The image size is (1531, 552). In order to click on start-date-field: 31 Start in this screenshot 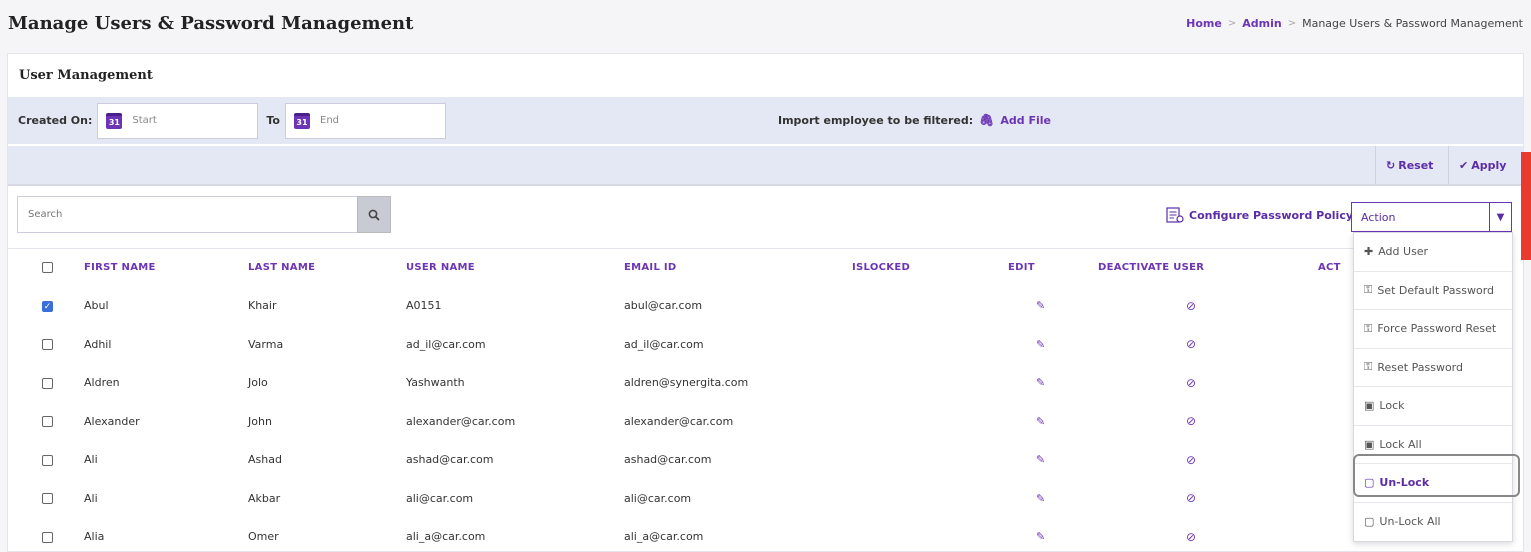, I will do `click(178, 120)`.